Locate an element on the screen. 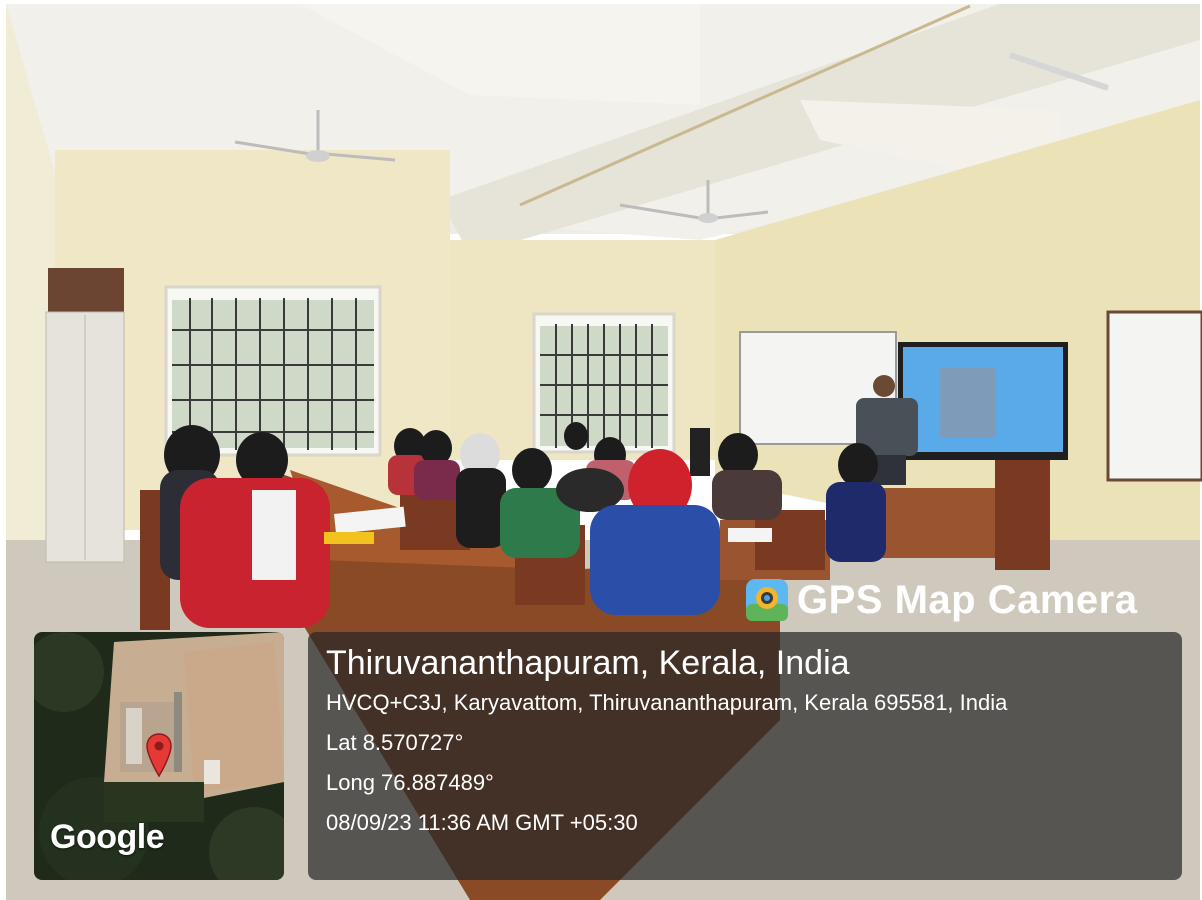  datetime: 08/09/23 11:36 AM GMT +05:30 is located at coordinates (482, 822).